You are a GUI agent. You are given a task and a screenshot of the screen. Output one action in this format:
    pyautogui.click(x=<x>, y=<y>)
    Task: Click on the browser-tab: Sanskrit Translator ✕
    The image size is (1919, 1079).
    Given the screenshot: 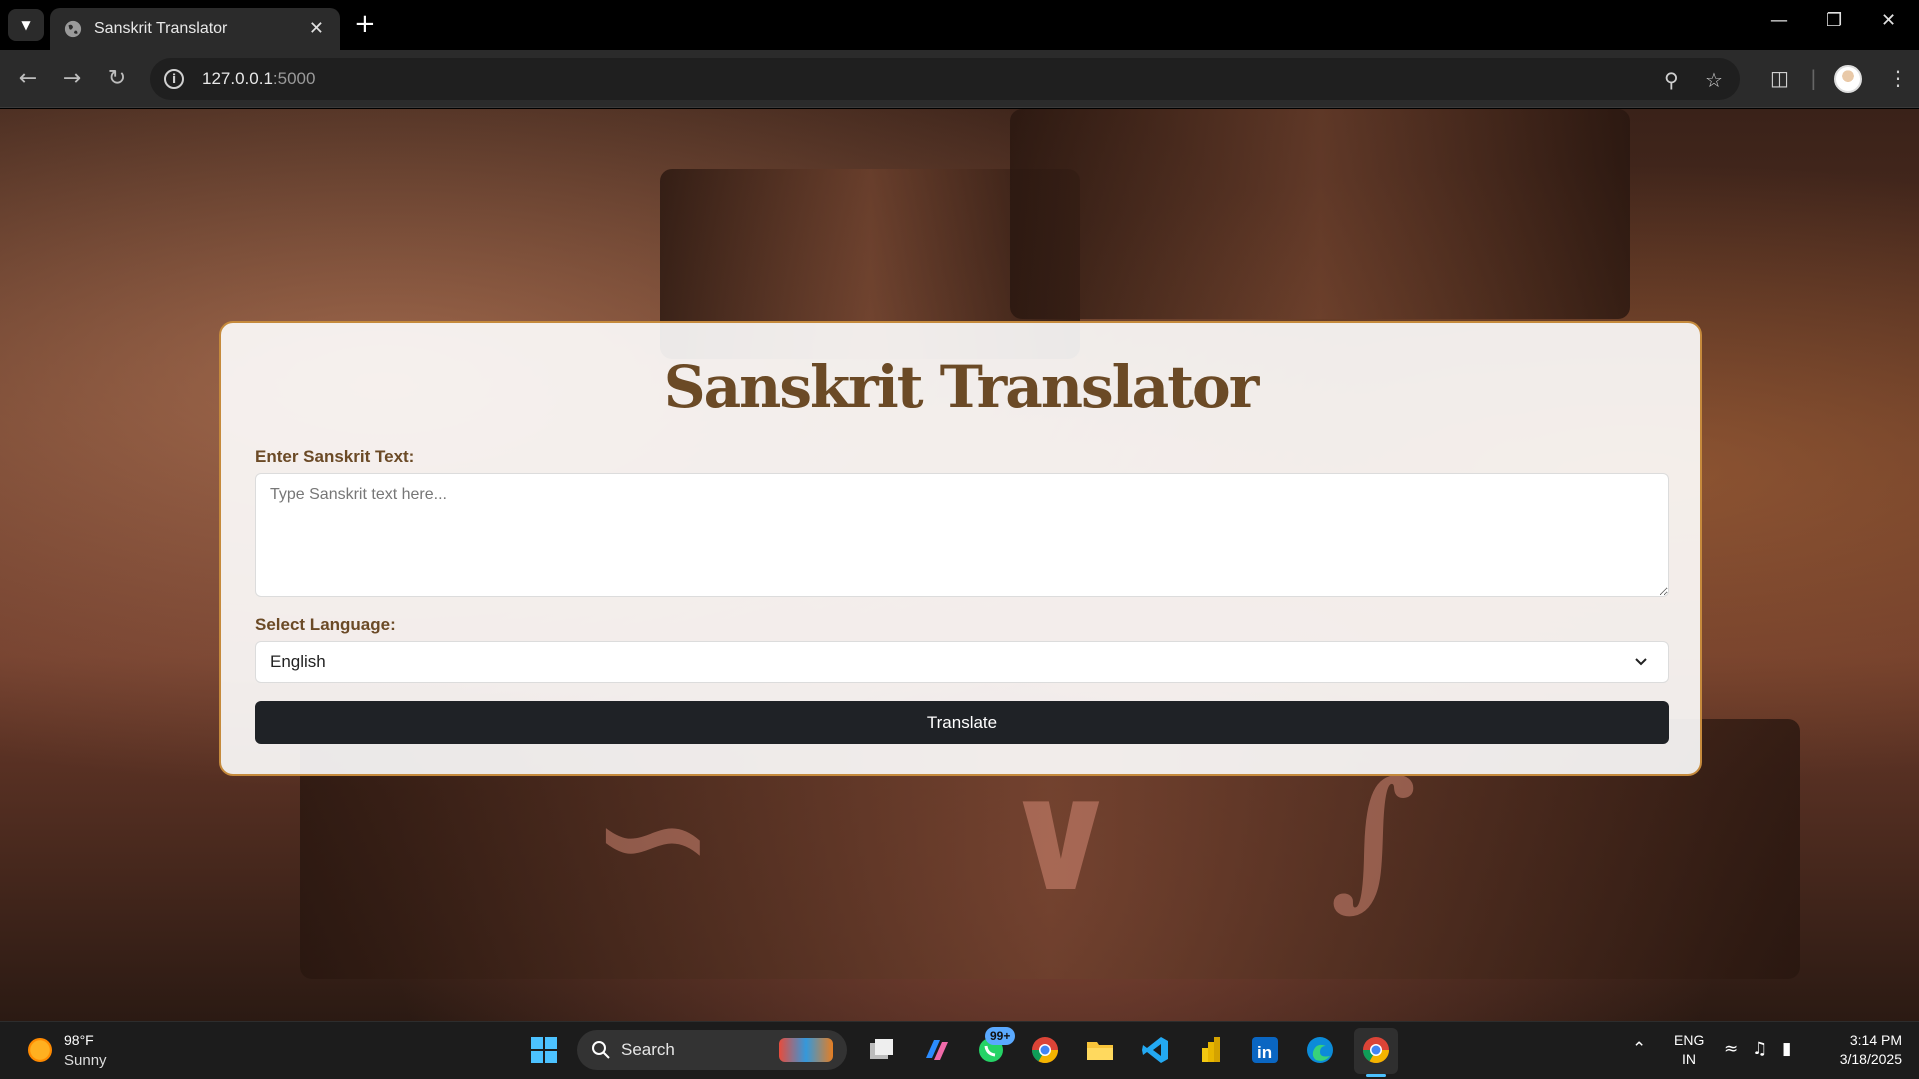 What is the action you would take?
    pyautogui.click(x=195, y=29)
    